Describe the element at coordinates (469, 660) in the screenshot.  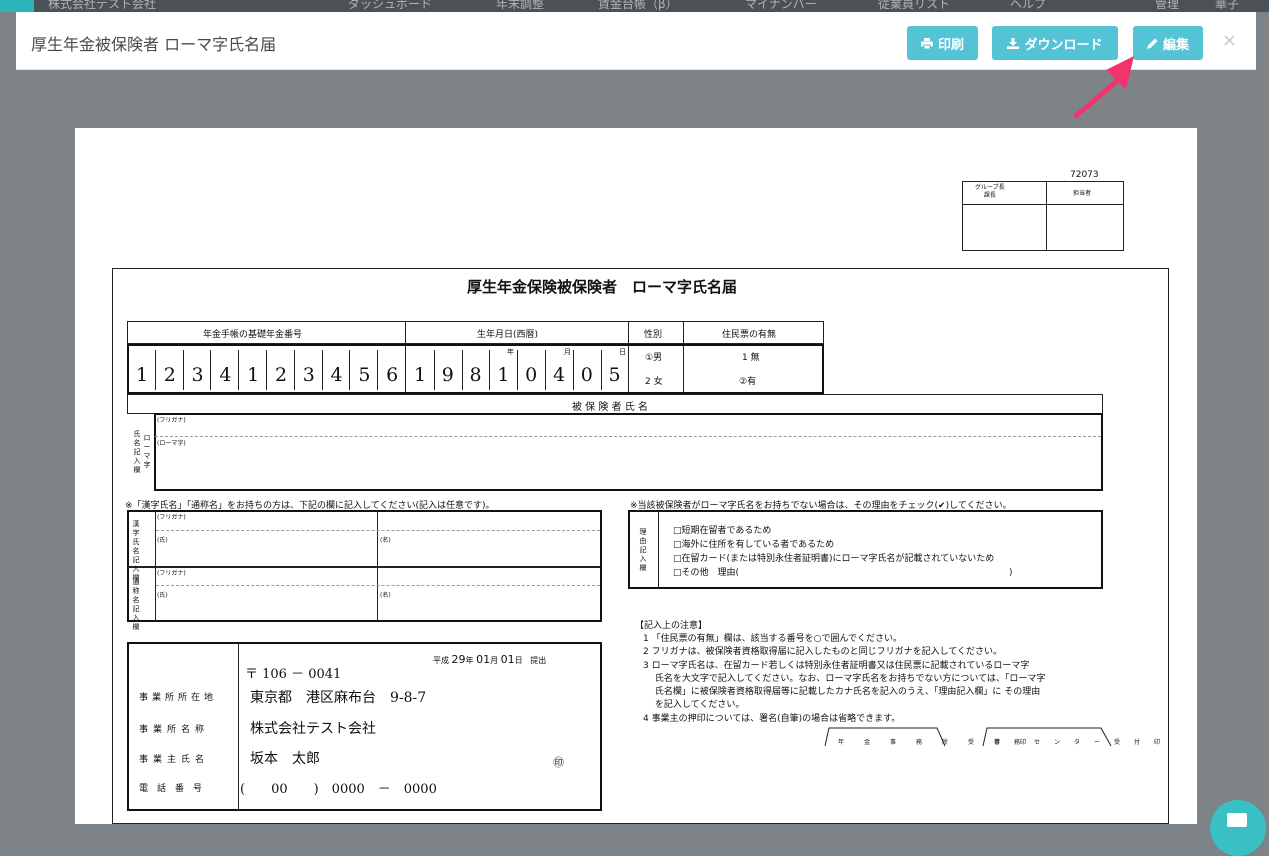
I see `submit-year-unit: 年` at that location.